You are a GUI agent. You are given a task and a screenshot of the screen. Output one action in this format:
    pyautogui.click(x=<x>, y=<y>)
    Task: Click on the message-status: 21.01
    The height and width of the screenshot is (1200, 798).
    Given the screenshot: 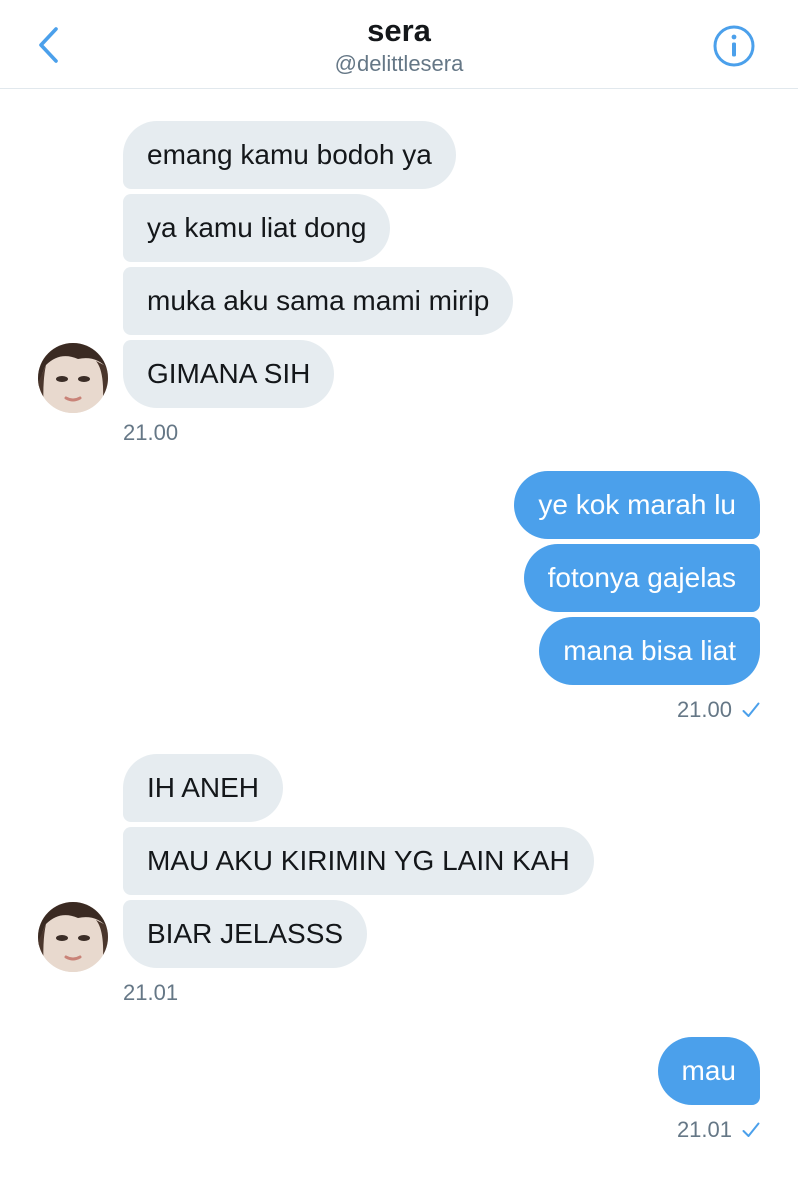 What is the action you would take?
    pyautogui.click(x=718, y=1130)
    